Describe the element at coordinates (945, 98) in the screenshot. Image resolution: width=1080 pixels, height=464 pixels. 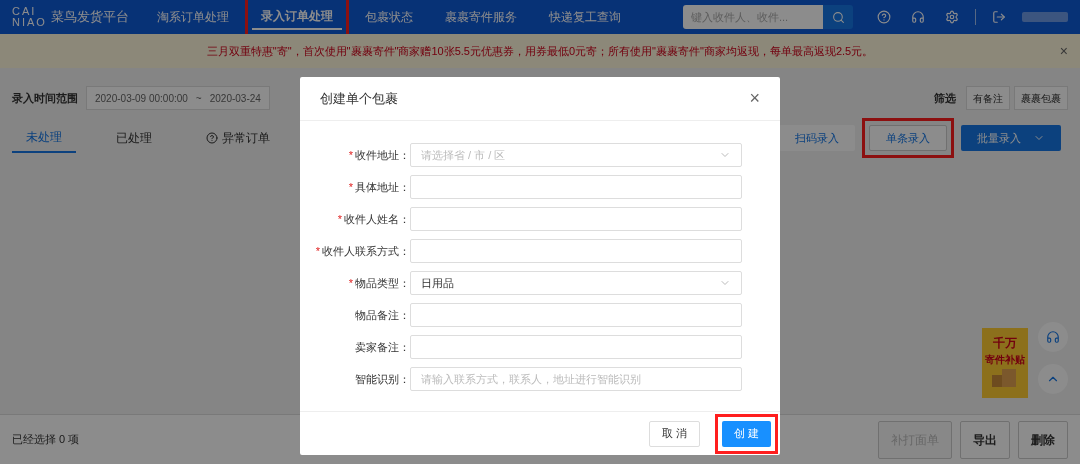
I see `filter-label: 筛选` at that location.